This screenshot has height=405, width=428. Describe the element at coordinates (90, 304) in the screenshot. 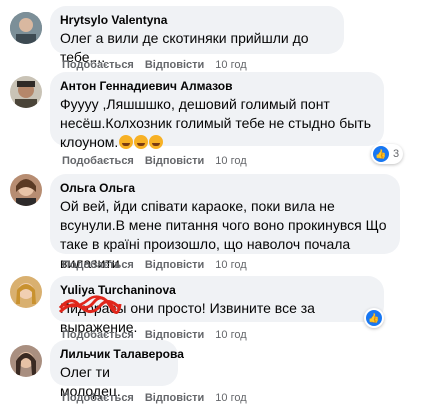

I see `red-scribble-censor` at that location.